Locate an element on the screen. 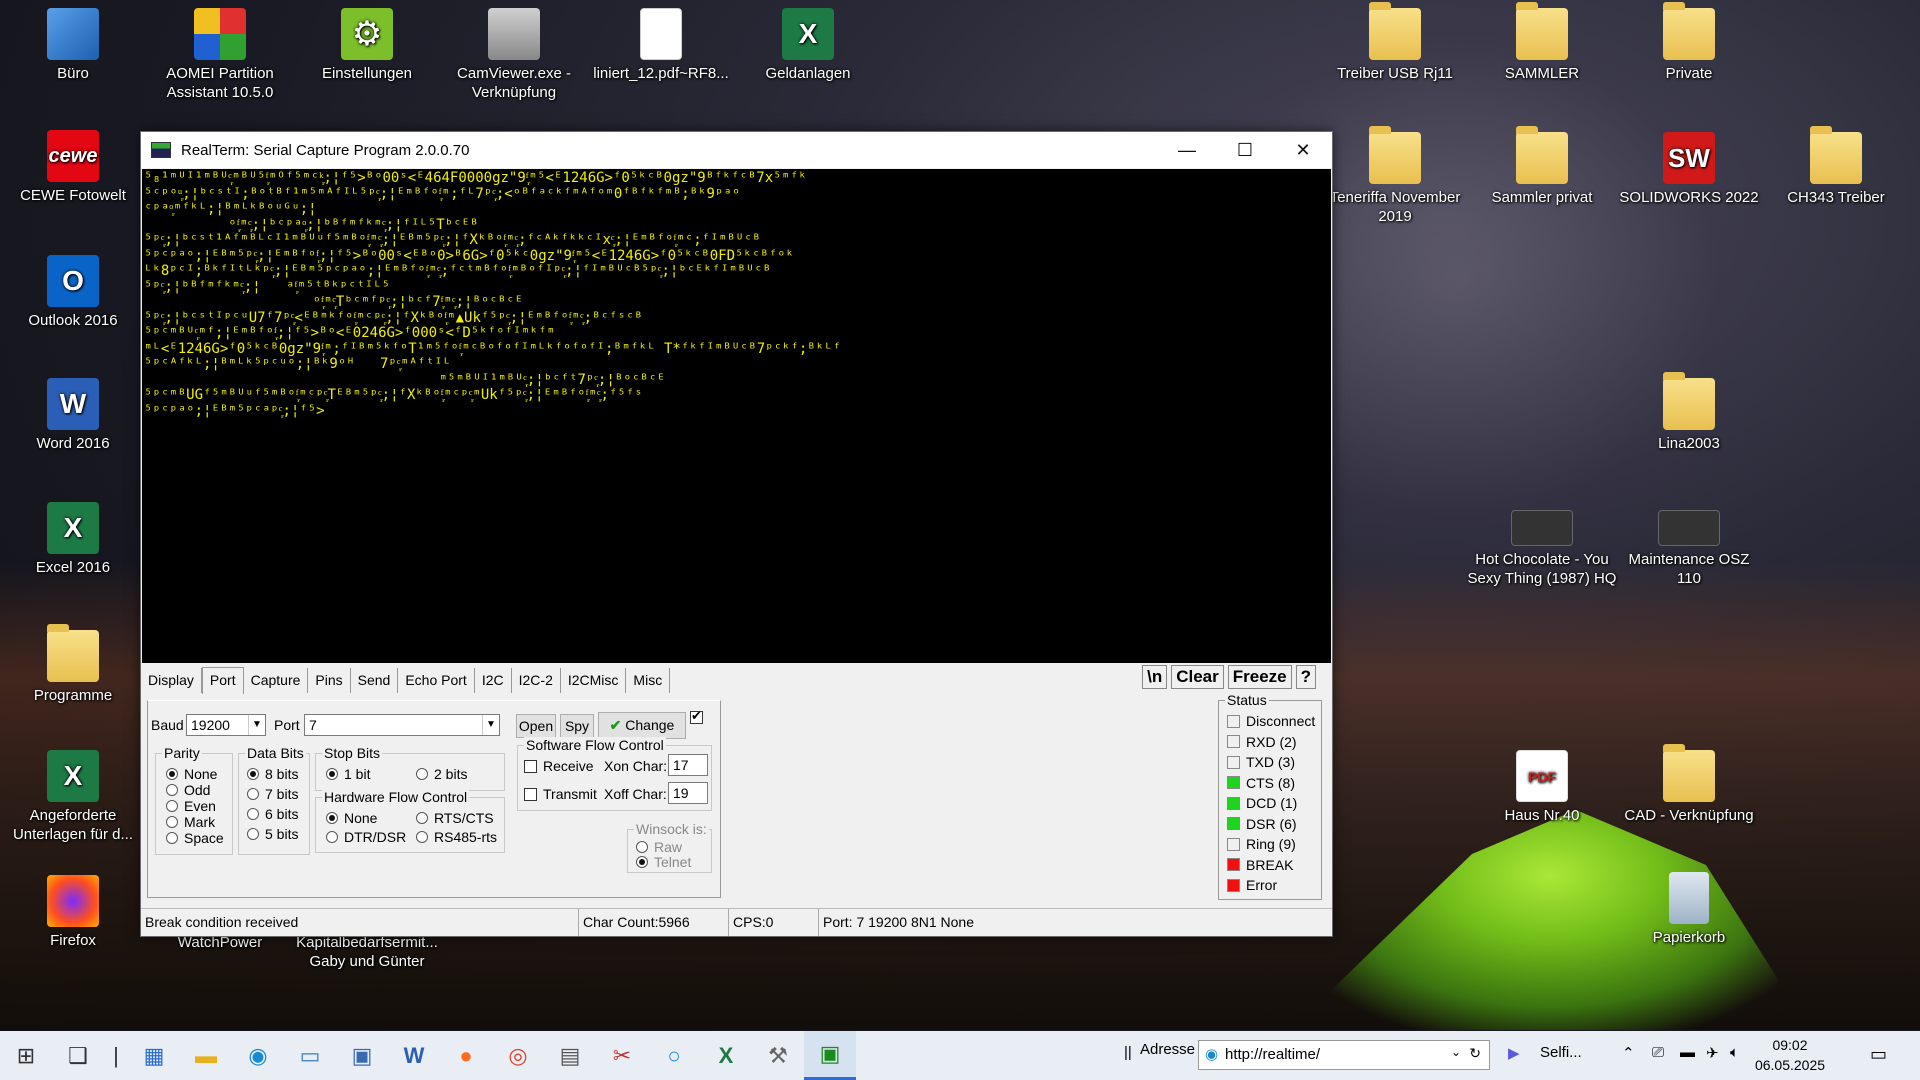  tab-i2cmisc: I2CMisc is located at coordinates (594, 680).